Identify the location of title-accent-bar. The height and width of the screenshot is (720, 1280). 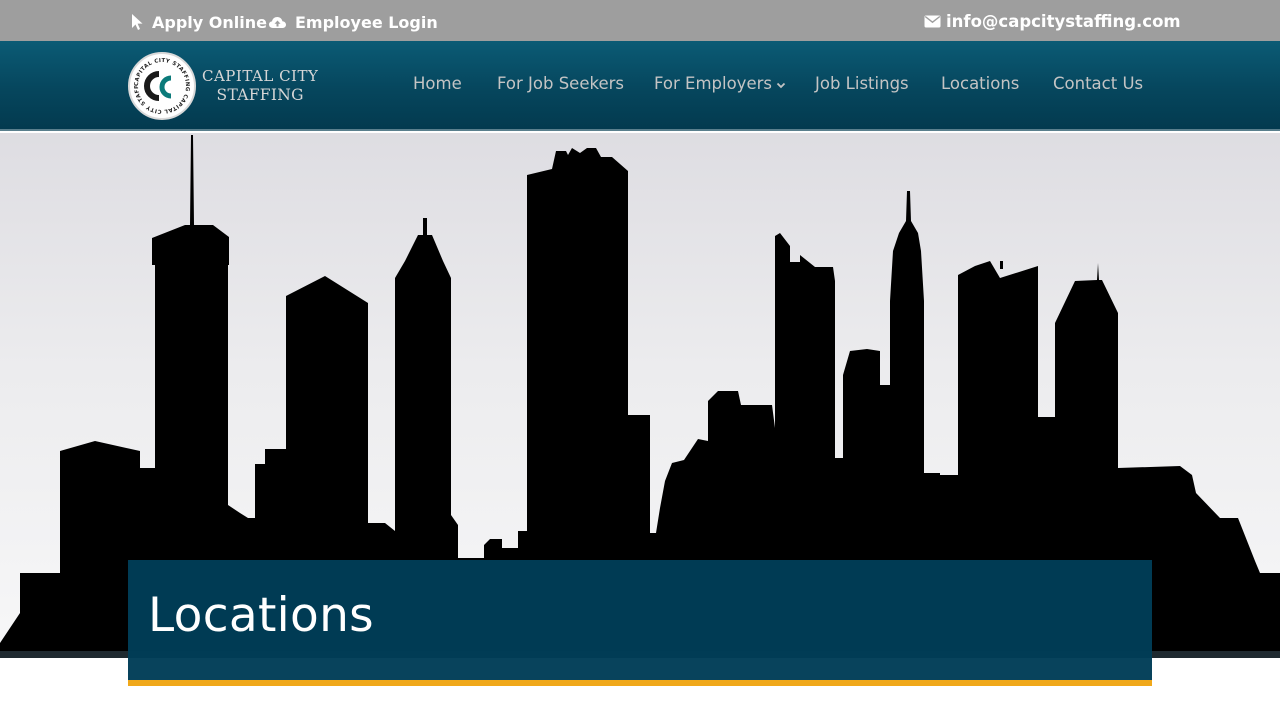
(640, 683).